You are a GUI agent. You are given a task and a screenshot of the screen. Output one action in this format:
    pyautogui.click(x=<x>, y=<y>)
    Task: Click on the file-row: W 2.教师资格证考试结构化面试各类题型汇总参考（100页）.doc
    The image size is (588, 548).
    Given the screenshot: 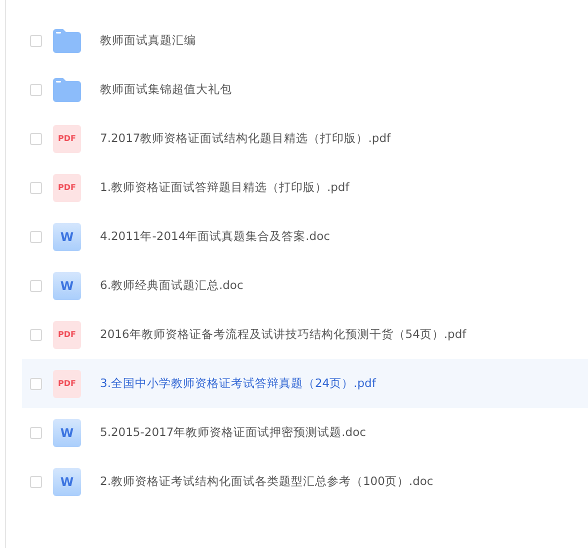 What is the action you would take?
    pyautogui.click(x=305, y=481)
    